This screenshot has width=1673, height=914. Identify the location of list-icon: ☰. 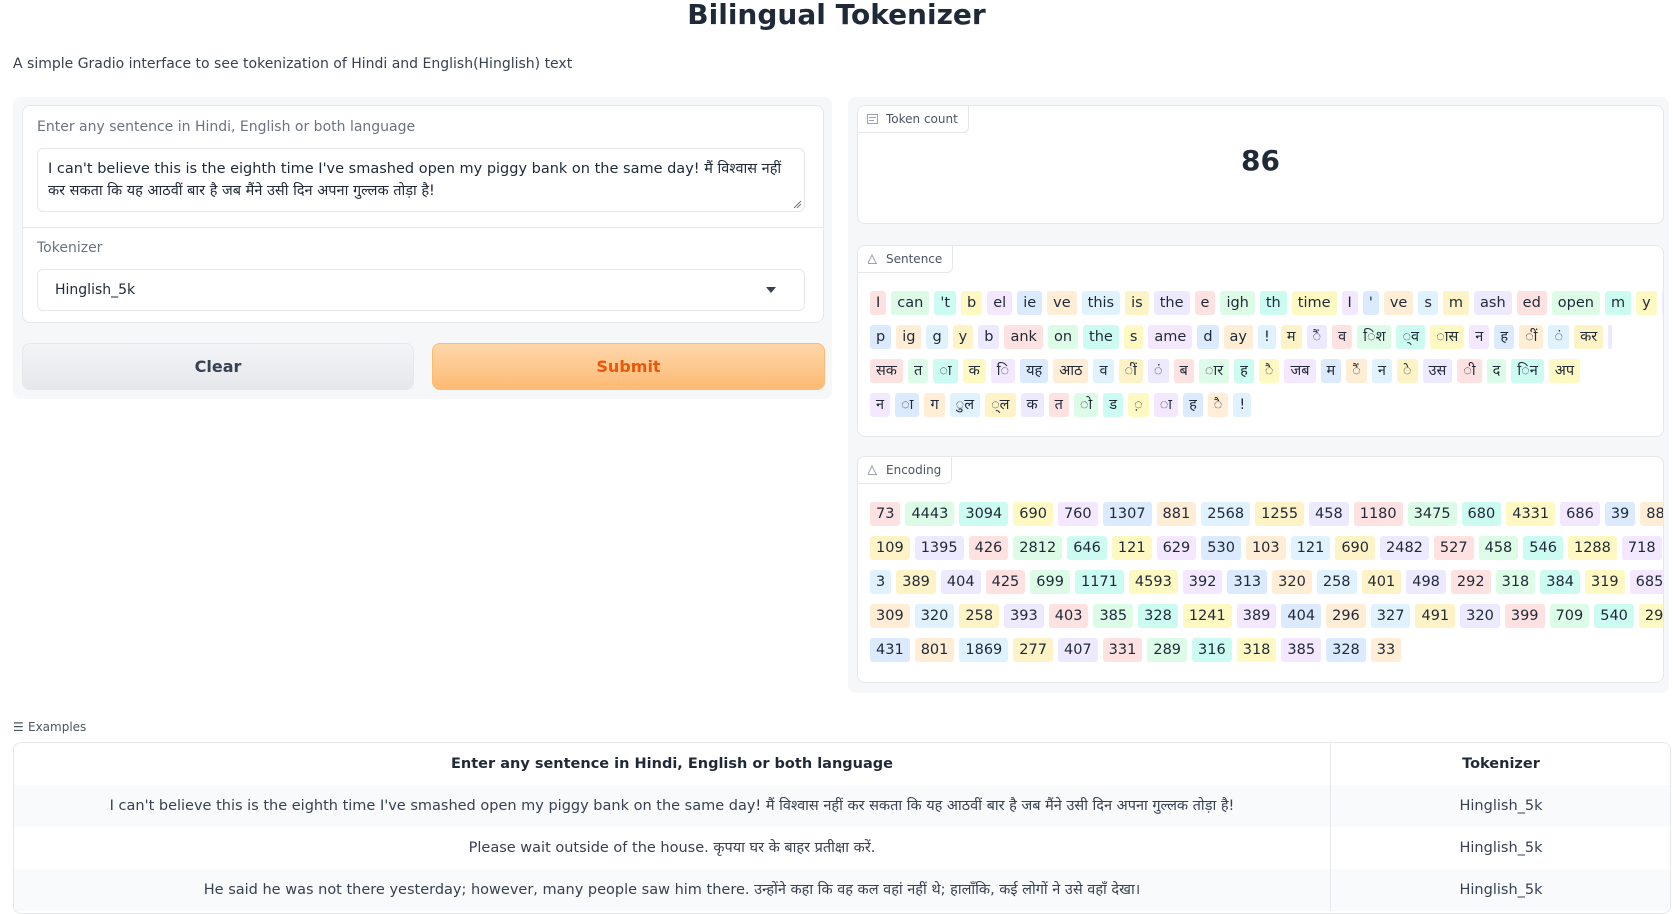
(18, 727).